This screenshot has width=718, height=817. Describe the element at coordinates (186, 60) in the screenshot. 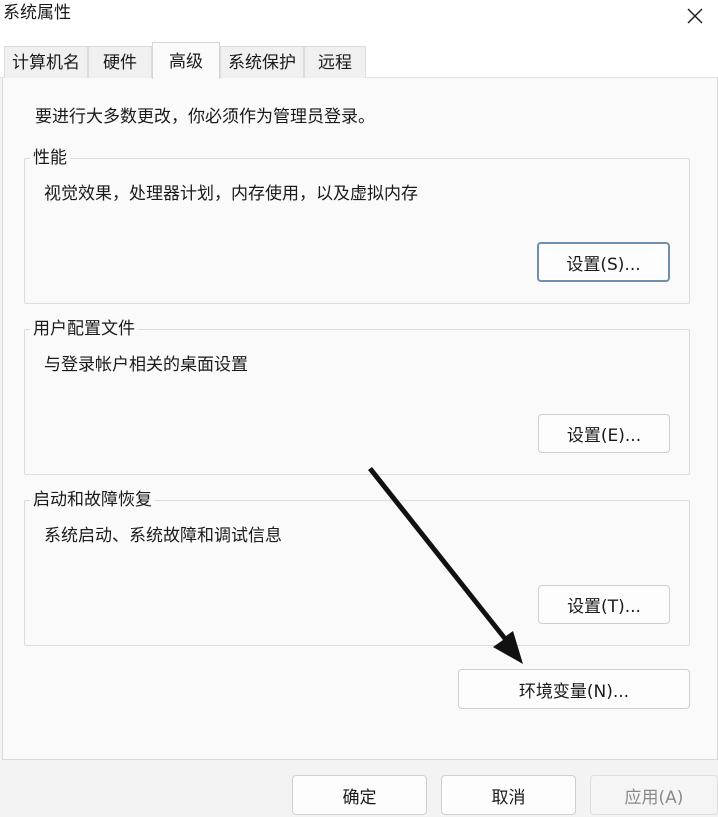

I see `tab-advanced: 高级` at that location.